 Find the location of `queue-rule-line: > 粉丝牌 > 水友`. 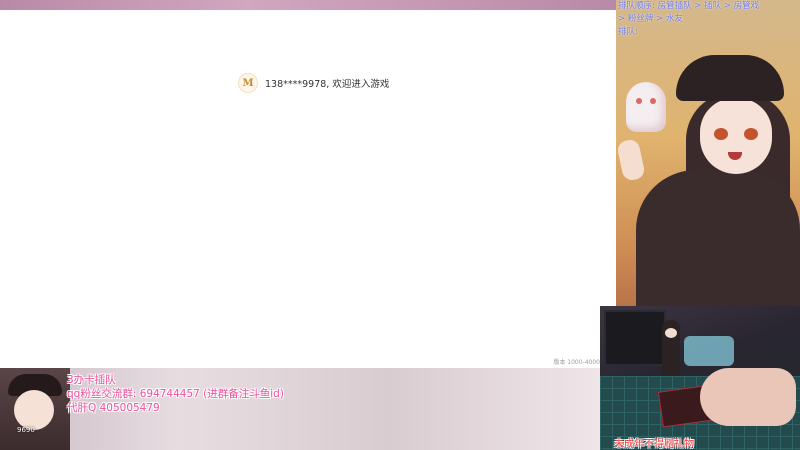

queue-rule-line: > 粉丝牌 > 水友 is located at coordinates (650, 19).